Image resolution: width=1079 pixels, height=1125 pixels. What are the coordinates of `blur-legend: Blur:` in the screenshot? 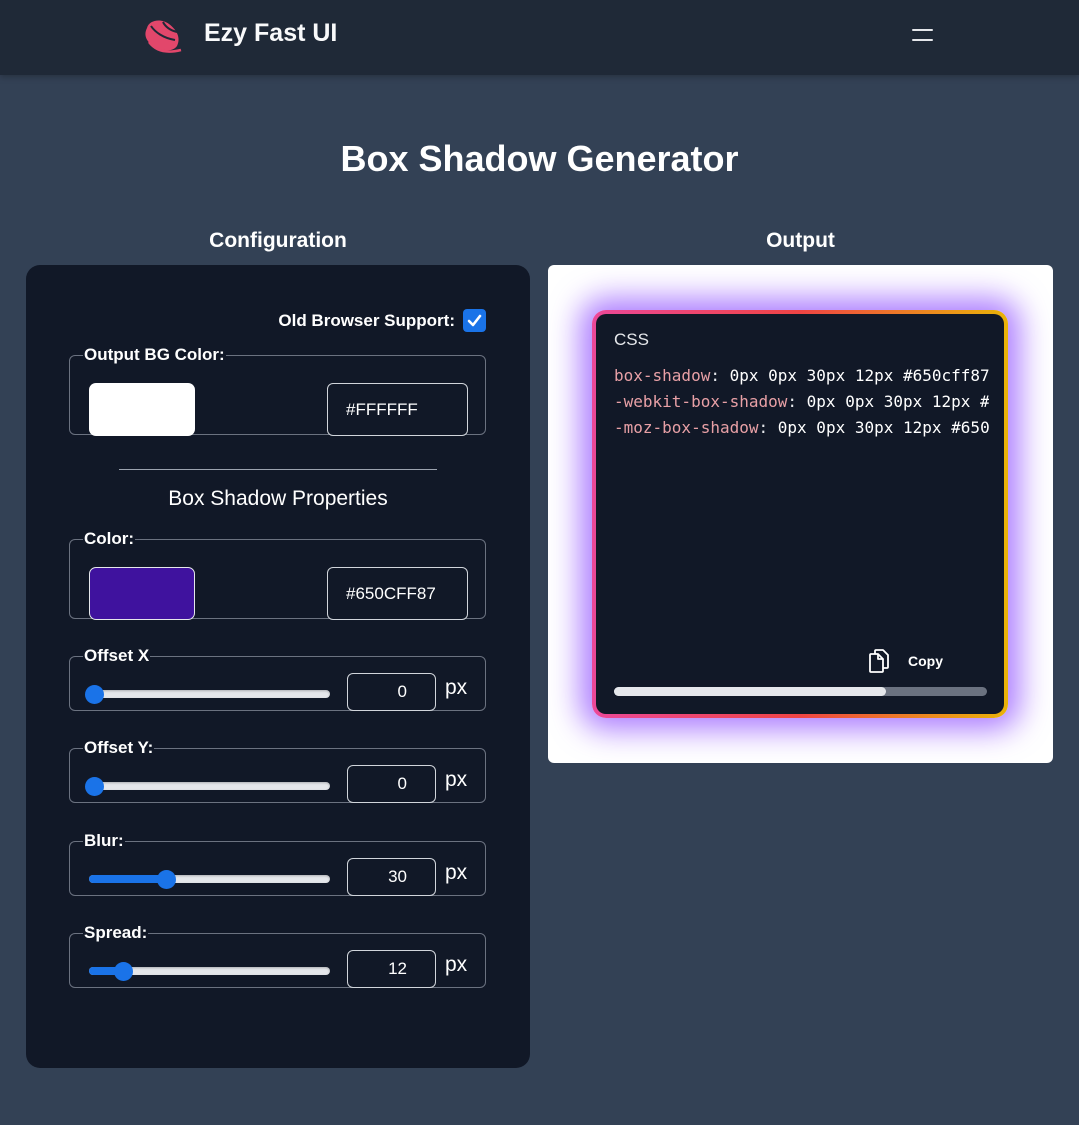 It's located at (104, 840).